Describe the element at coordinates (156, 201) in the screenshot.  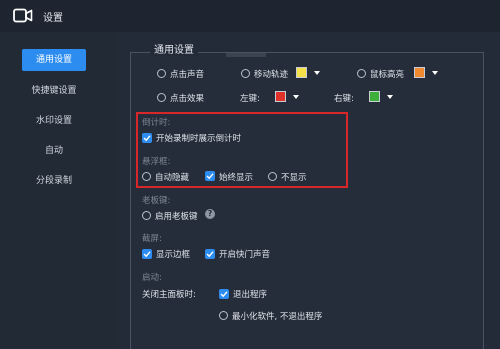
I see `boss-key-section-label: 老板键:` at that location.